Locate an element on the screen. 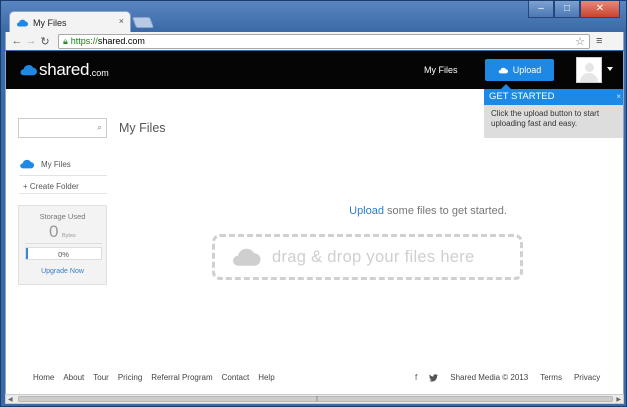 The height and width of the screenshot is (407, 627). brand-name: shared is located at coordinates (64, 69).